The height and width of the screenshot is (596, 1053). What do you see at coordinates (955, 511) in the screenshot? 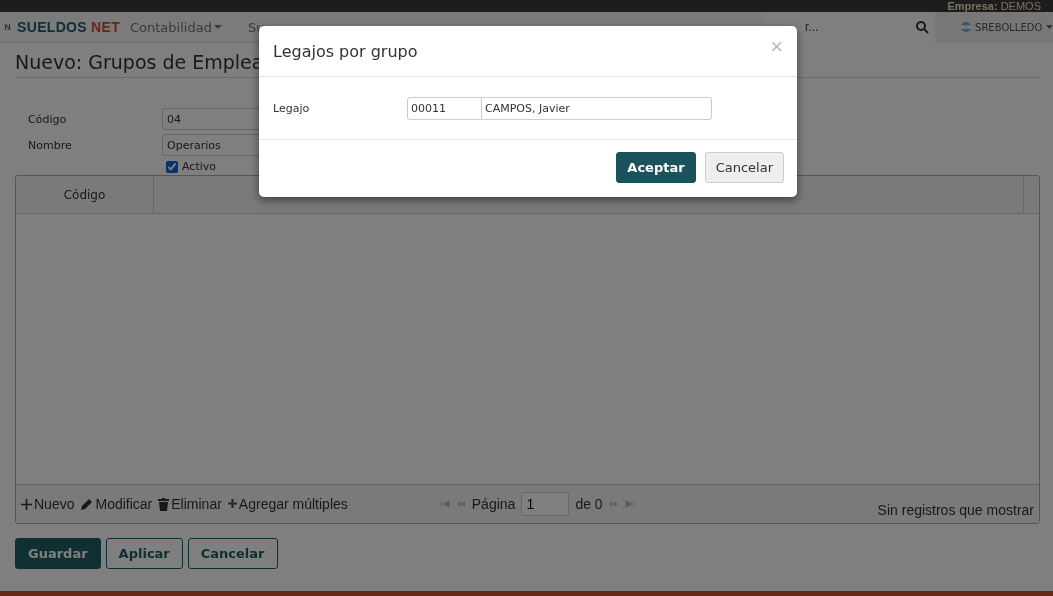
I see `records-status: Sin registros que mostrar` at bounding box center [955, 511].